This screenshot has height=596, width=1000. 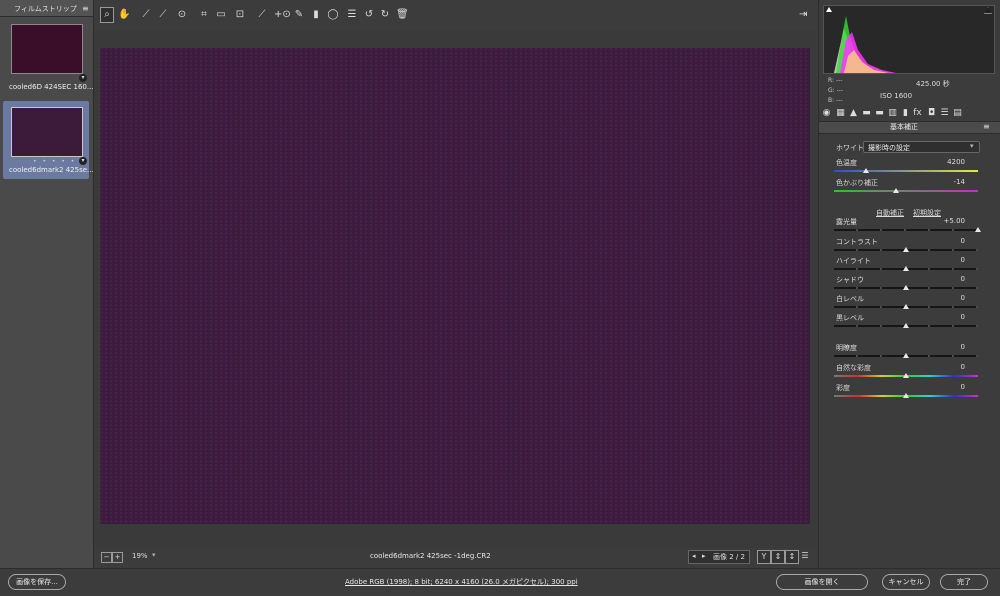 What do you see at coordinates (853, 368) in the screenshot?
I see `slider-label: 自然な彩度` at bounding box center [853, 368].